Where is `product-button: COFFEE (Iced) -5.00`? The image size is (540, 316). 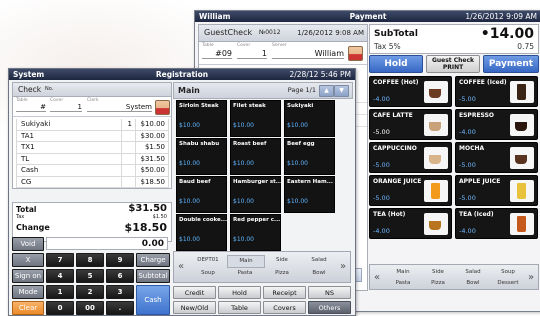
product-button: COFFEE (Iced) -5.00 is located at coordinates (496, 91).